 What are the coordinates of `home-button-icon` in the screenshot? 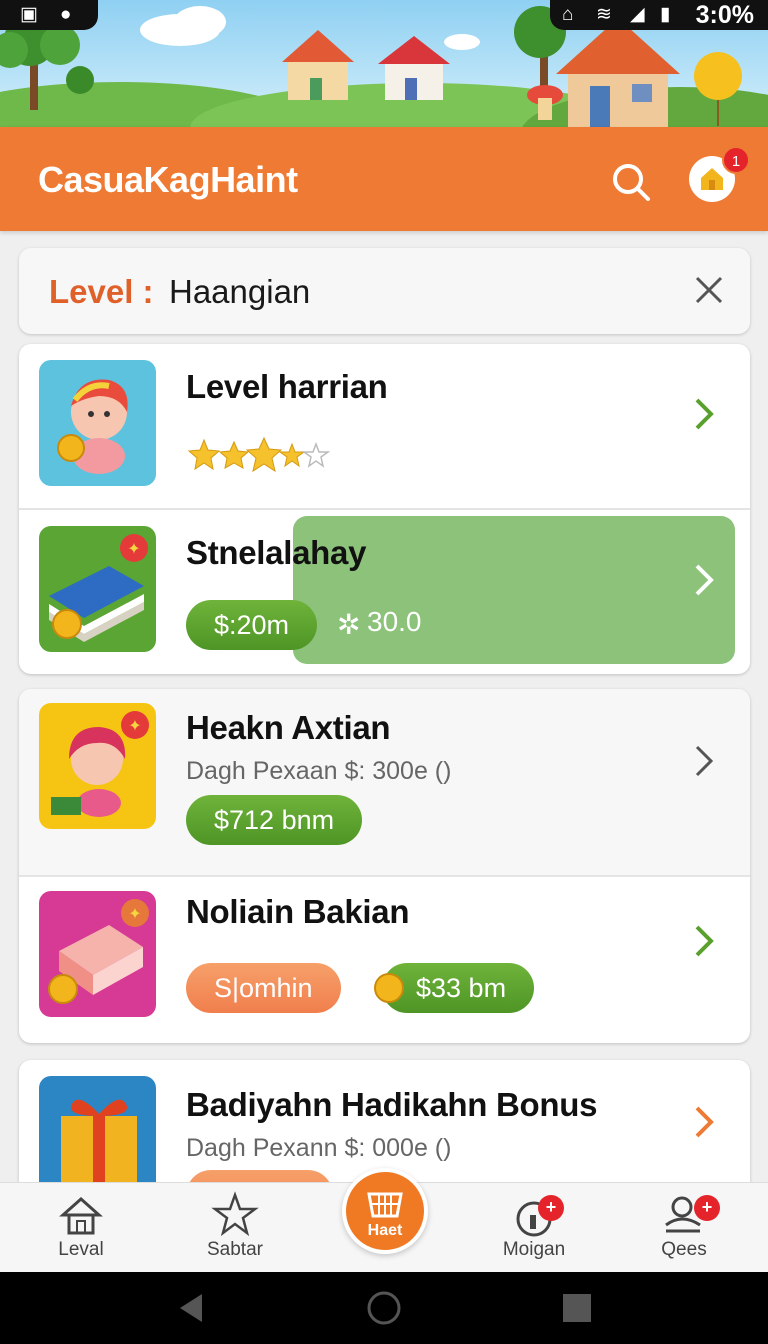 It's located at (384, 1308).